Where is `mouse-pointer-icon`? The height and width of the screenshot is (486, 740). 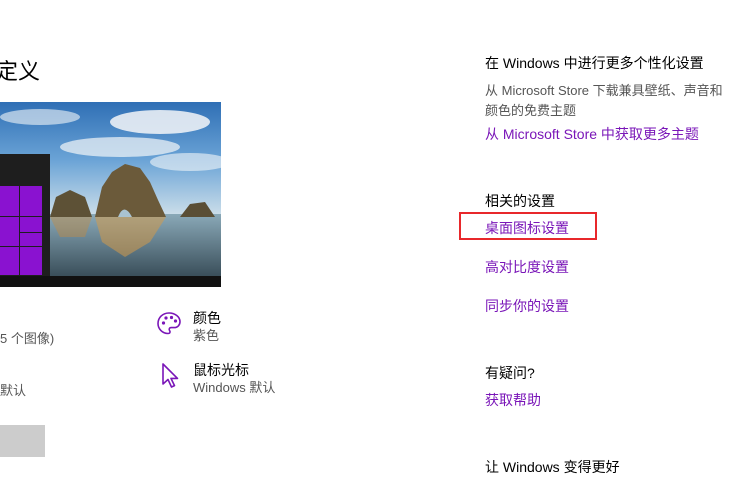
mouse-pointer-icon is located at coordinates (173, 375).